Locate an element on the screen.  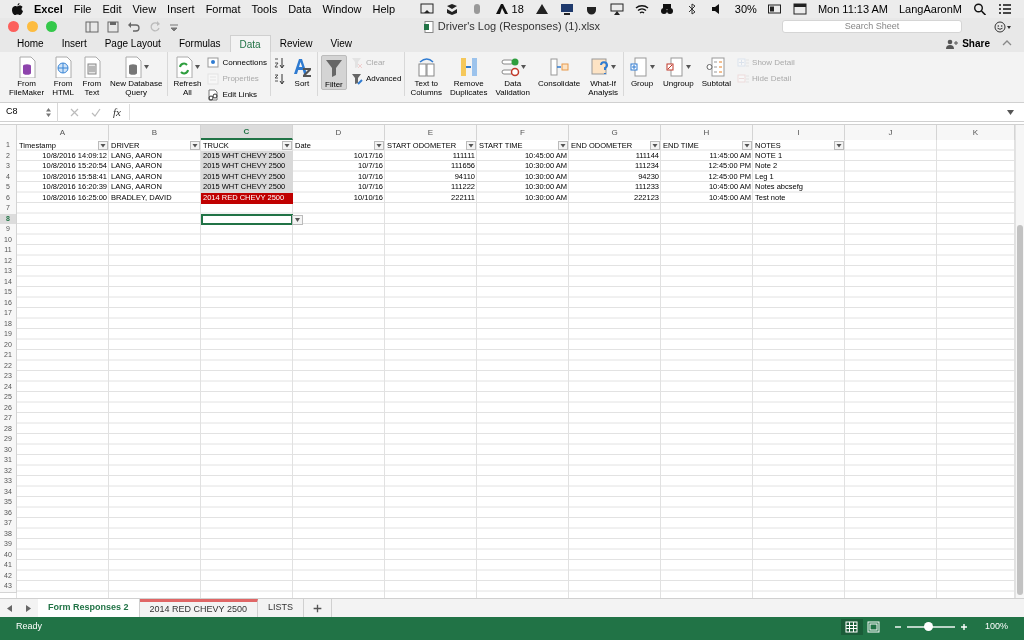
user-name: LangAaronM is located at coordinates (930, 9).